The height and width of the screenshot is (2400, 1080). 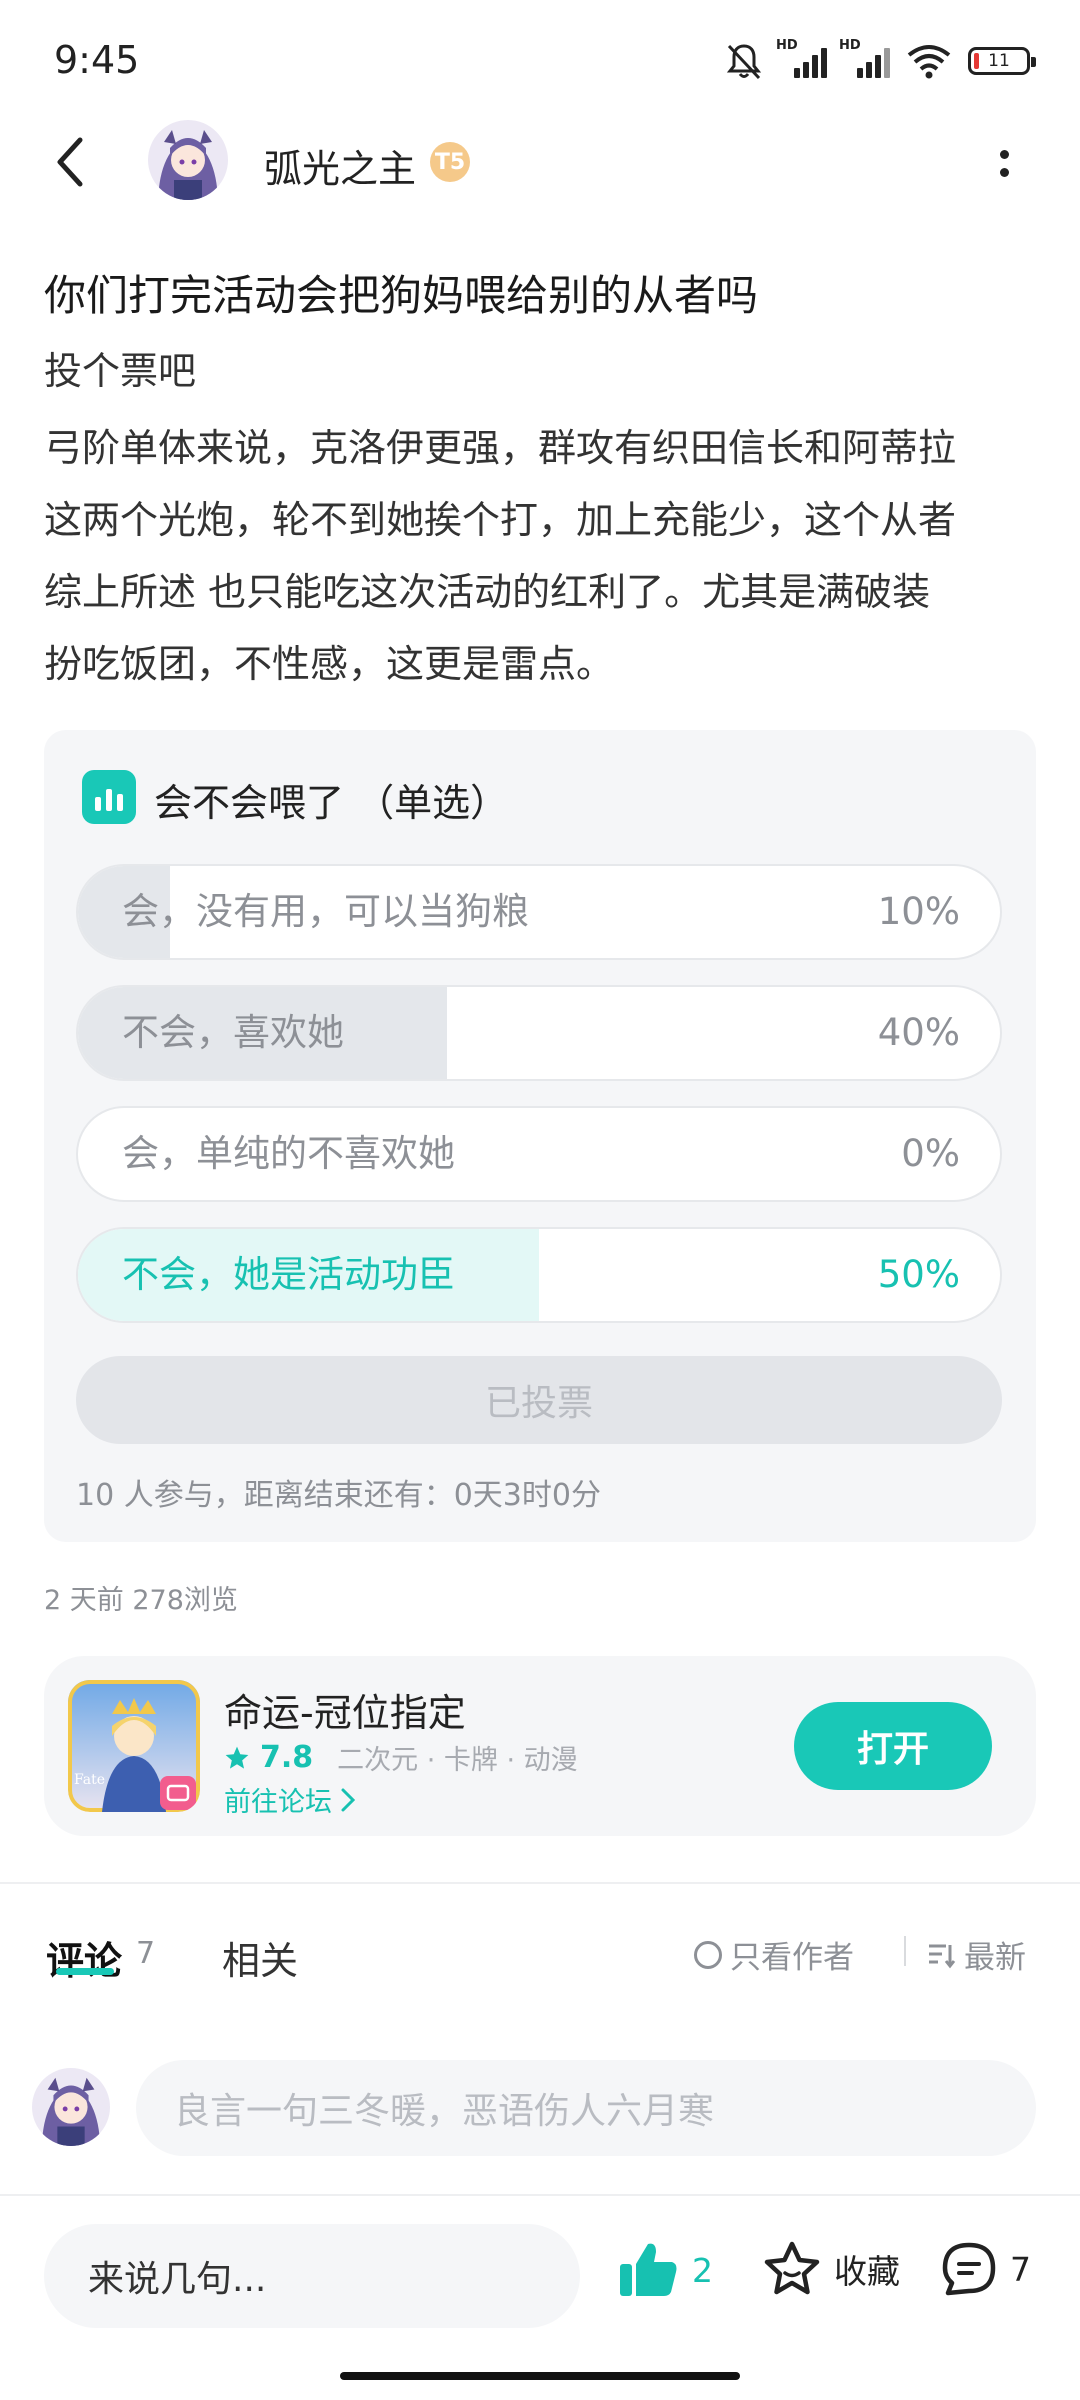 I want to click on poll-option-label: 不会，喜欢她, so click(x=233, y=1032).